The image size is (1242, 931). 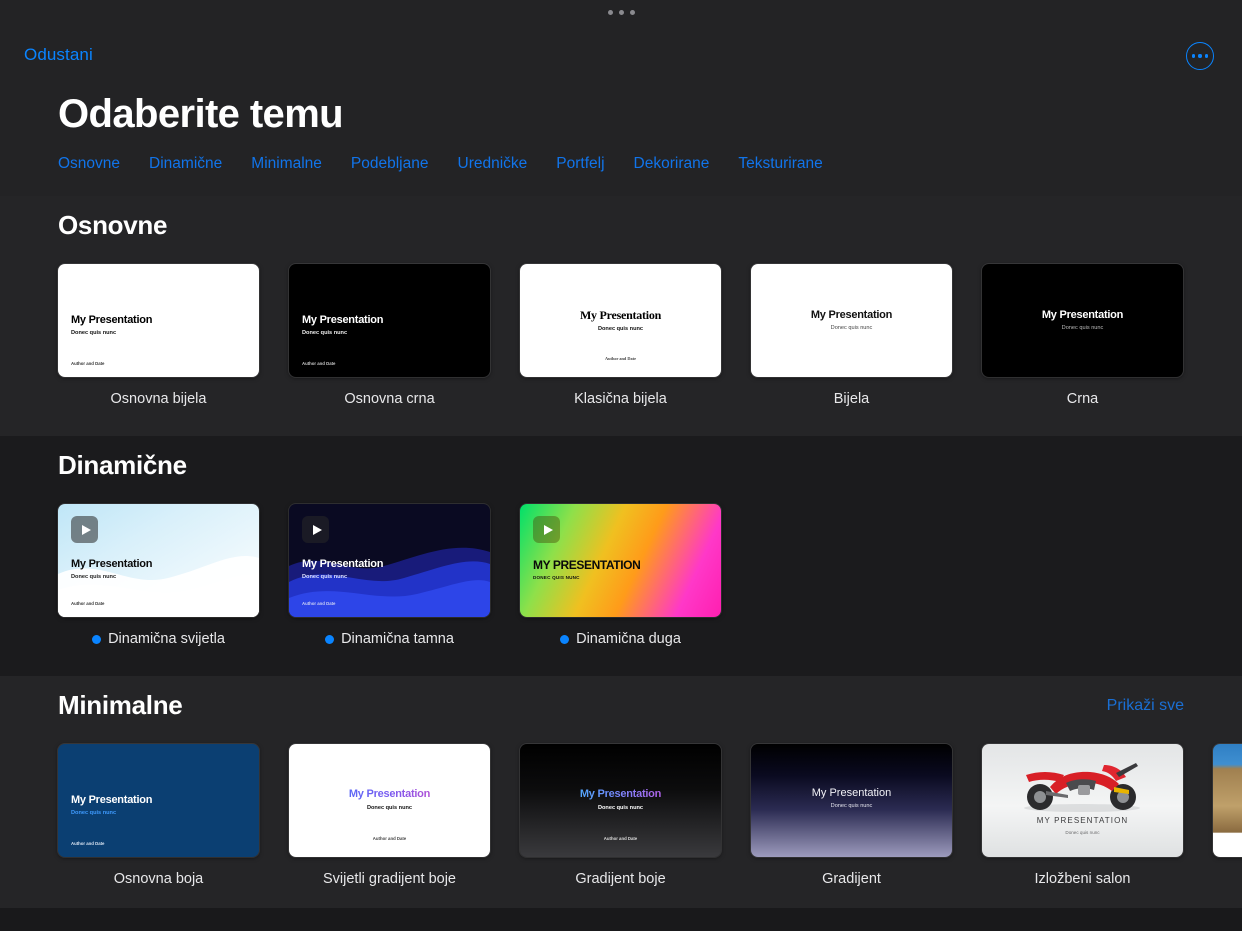 I want to click on tab-dinamicne: Dinamične, so click(x=185, y=164).